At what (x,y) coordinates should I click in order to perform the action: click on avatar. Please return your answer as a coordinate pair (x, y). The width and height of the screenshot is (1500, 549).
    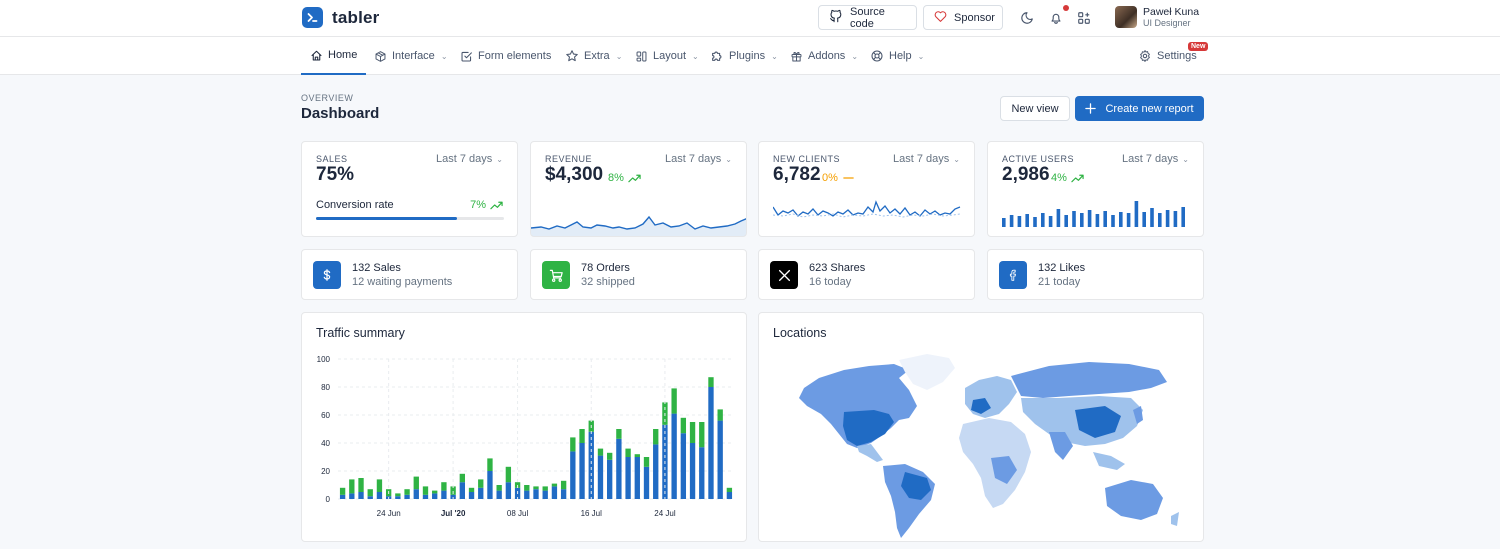
    Looking at the image, I should click on (1126, 17).